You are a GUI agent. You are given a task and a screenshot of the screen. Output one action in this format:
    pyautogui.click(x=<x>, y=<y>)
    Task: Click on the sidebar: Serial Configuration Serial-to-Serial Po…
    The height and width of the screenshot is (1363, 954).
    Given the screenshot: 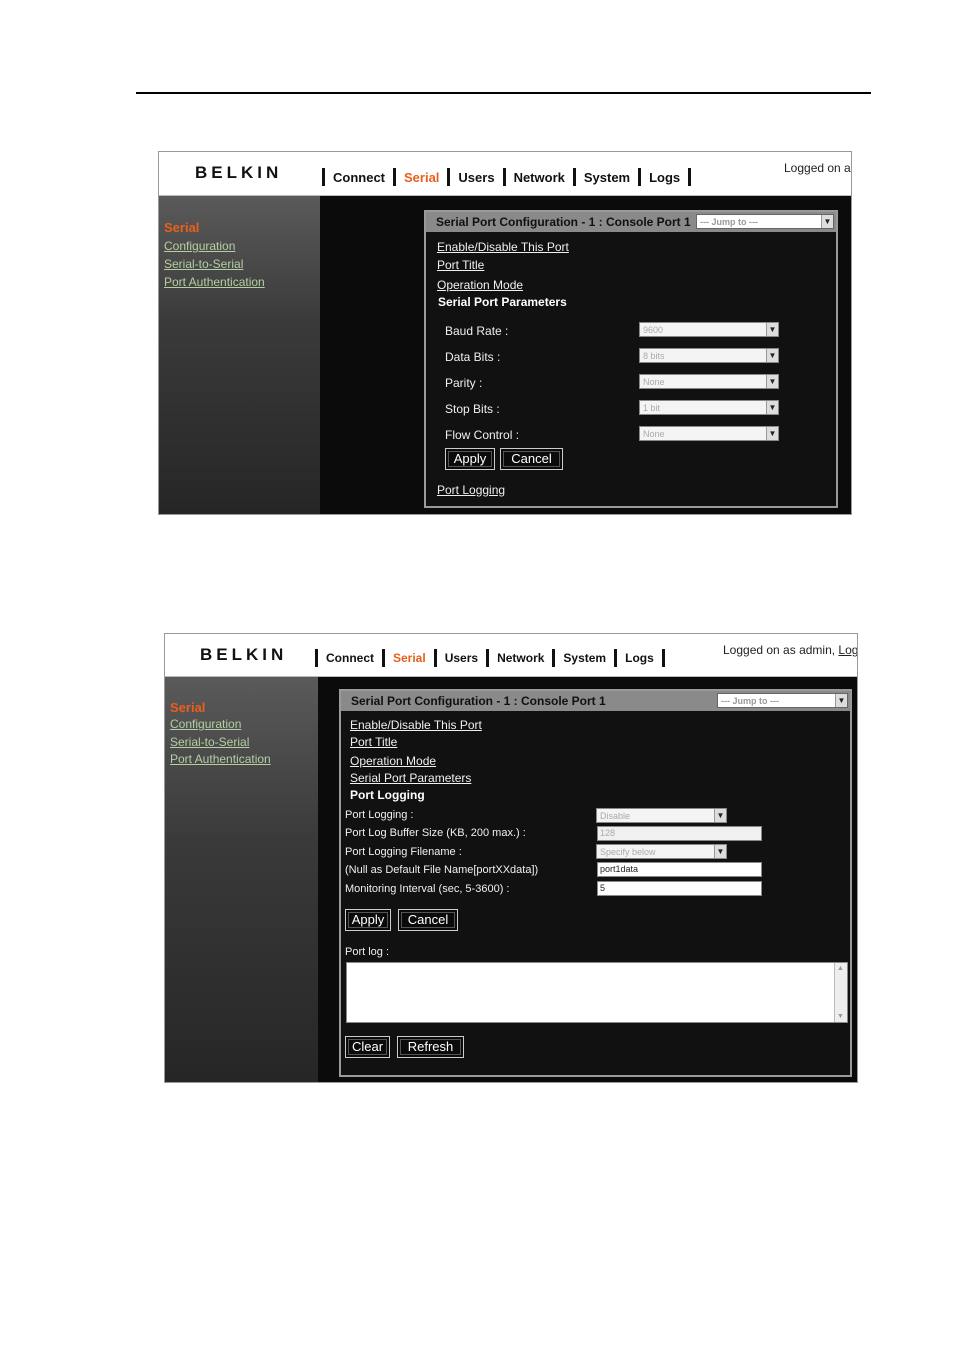 What is the action you would take?
    pyautogui.click(x=241, y=879)
    